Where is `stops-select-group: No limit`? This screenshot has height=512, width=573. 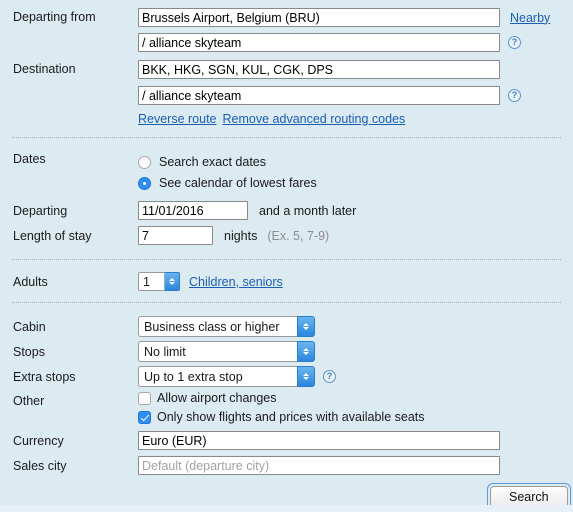
stops-select-group: No limit is located at coordinates (226, 351).